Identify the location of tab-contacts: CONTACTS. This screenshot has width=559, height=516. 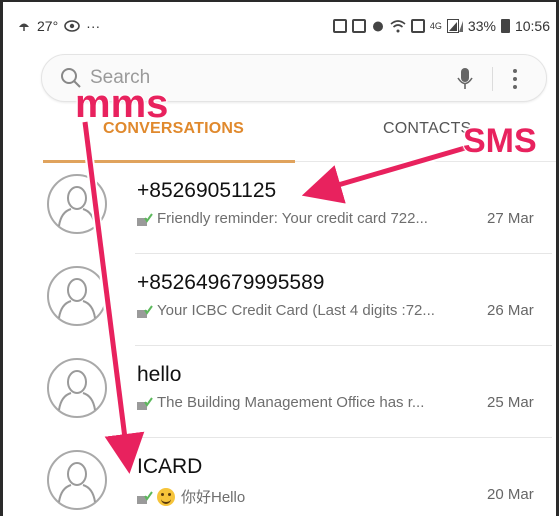
(427, 129).